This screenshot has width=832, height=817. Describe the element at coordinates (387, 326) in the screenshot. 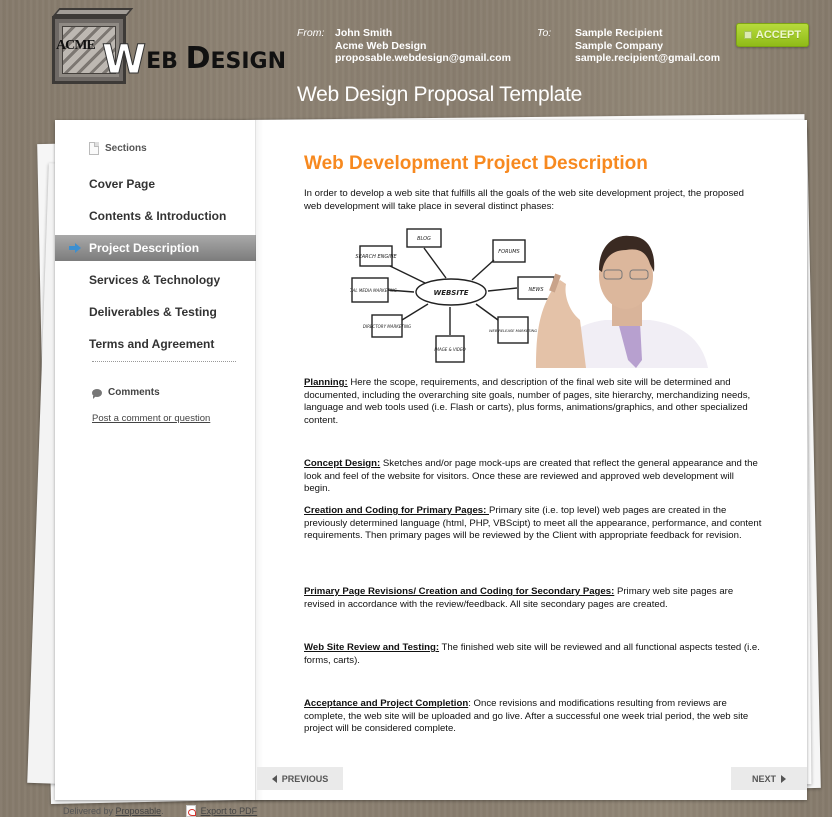

I see `diagram-node-label: DIRECTORY MARKETING` at that location.